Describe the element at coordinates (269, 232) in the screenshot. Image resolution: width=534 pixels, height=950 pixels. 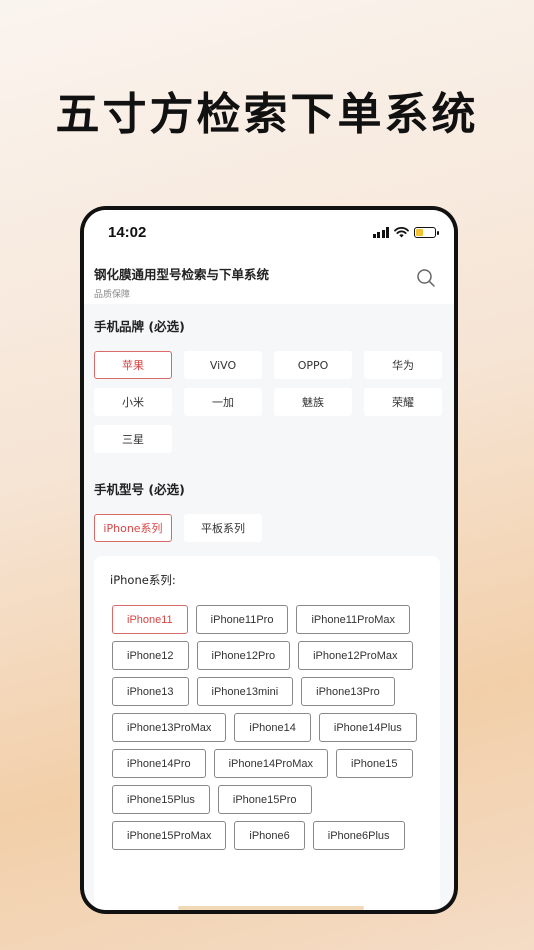
I see `status-bar: 14:02` at that location.